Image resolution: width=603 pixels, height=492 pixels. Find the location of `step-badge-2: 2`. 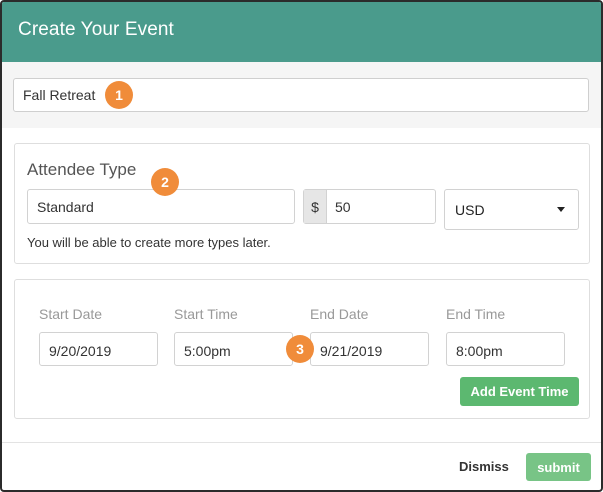

step-badge-2: 2 is located at coordinates (165, 182).